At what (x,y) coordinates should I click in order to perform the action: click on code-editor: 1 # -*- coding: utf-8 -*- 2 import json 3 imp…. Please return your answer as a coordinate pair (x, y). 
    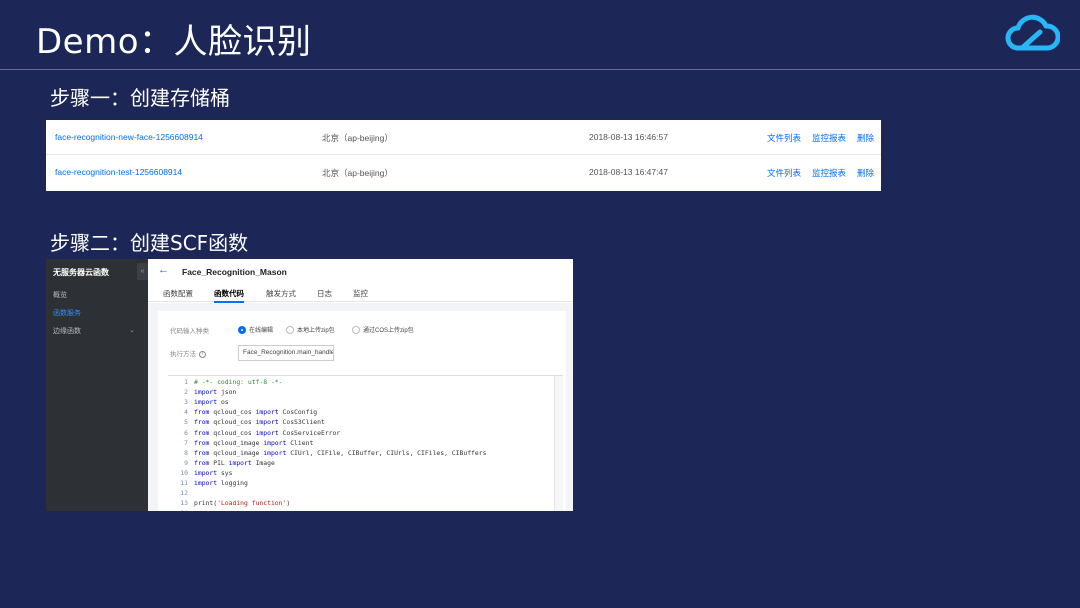
    Looking at the image, I should click on (365, 443).